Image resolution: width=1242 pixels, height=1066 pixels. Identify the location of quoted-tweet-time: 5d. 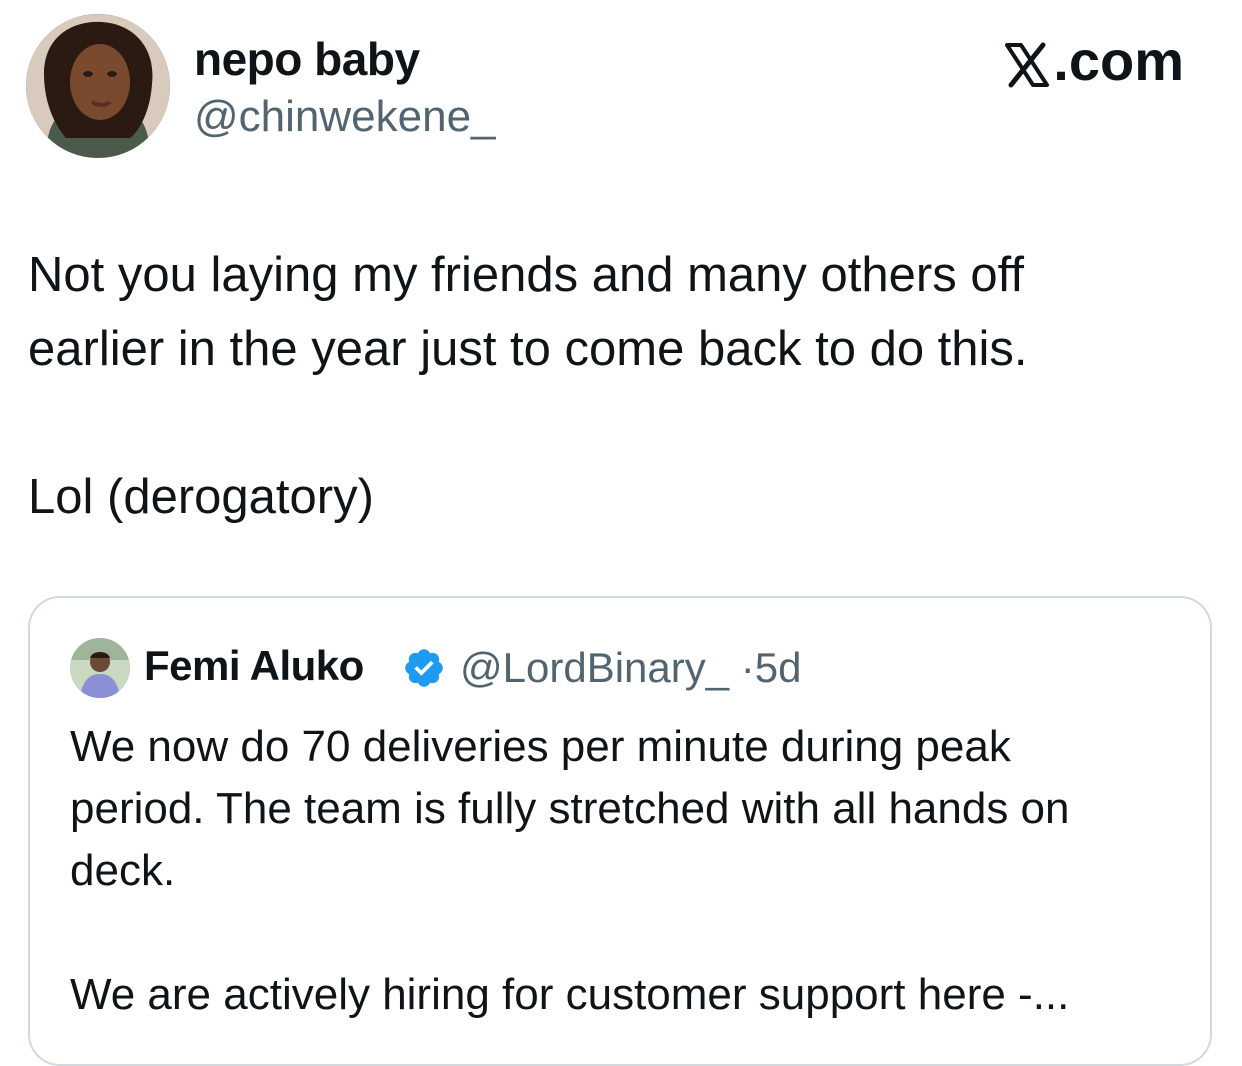
(778, 667).